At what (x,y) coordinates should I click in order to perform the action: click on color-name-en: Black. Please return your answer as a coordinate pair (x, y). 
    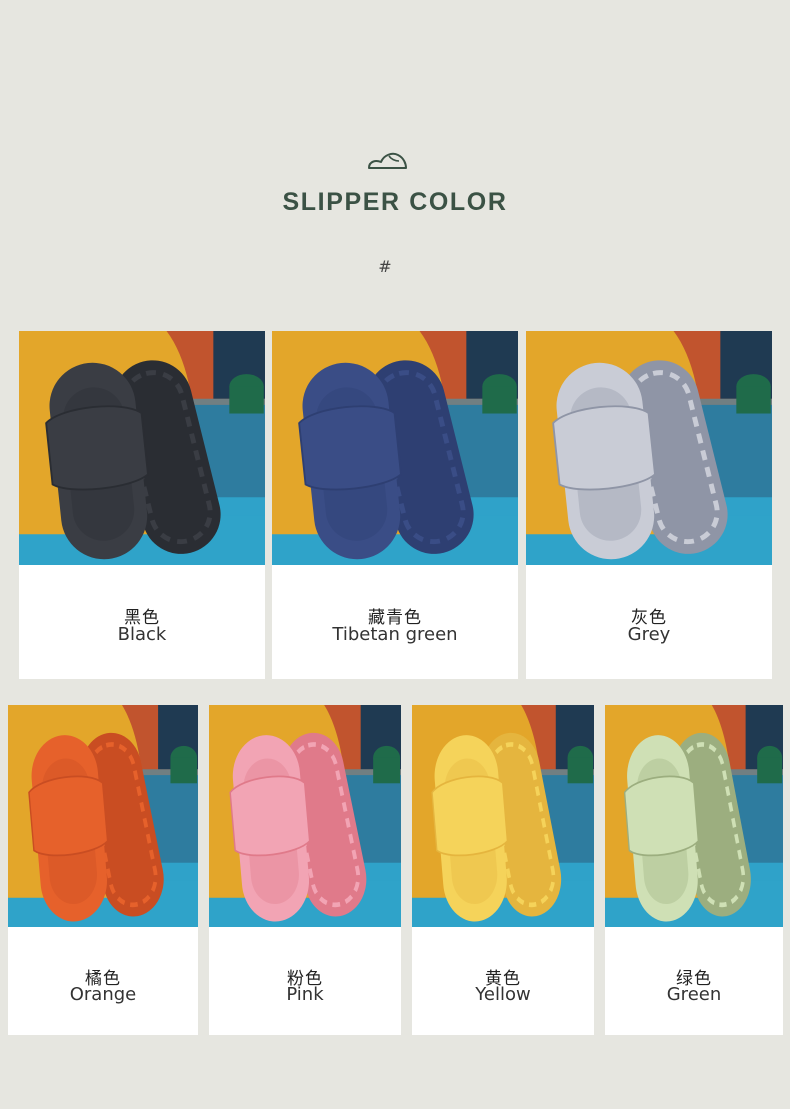
    Looking at the image, I should click on (142, 634).